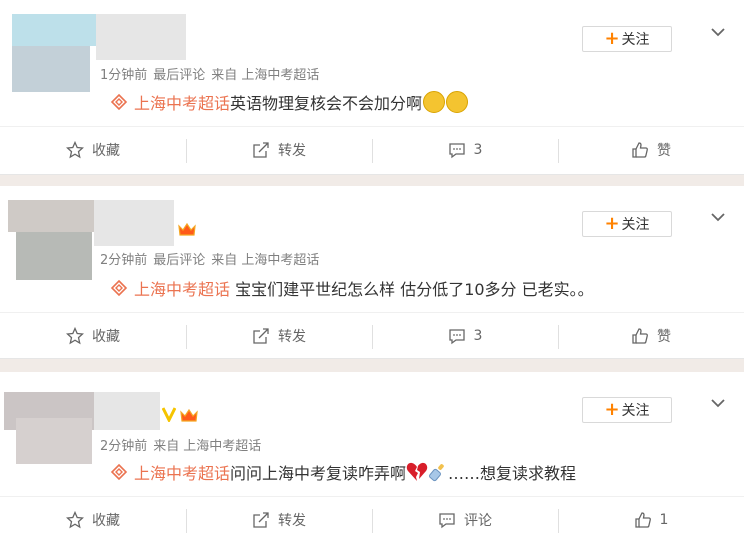  What do you see at coordinates (210, 260) in the screenshot?
I see `post-meta: 2分钟前 最后评论 来自 上海中考超话` at bounding box center [210, 260].